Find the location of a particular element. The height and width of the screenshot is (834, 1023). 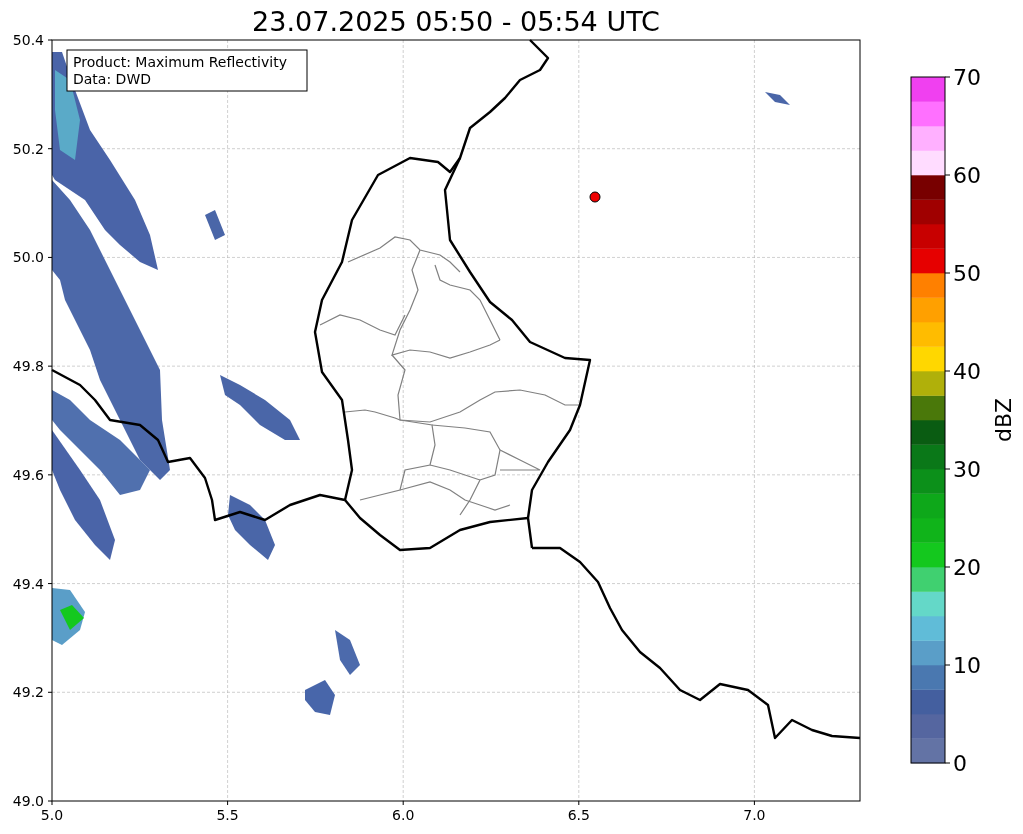

x-axis-tick-label: 6.0 is located at coordinates (403, 815).